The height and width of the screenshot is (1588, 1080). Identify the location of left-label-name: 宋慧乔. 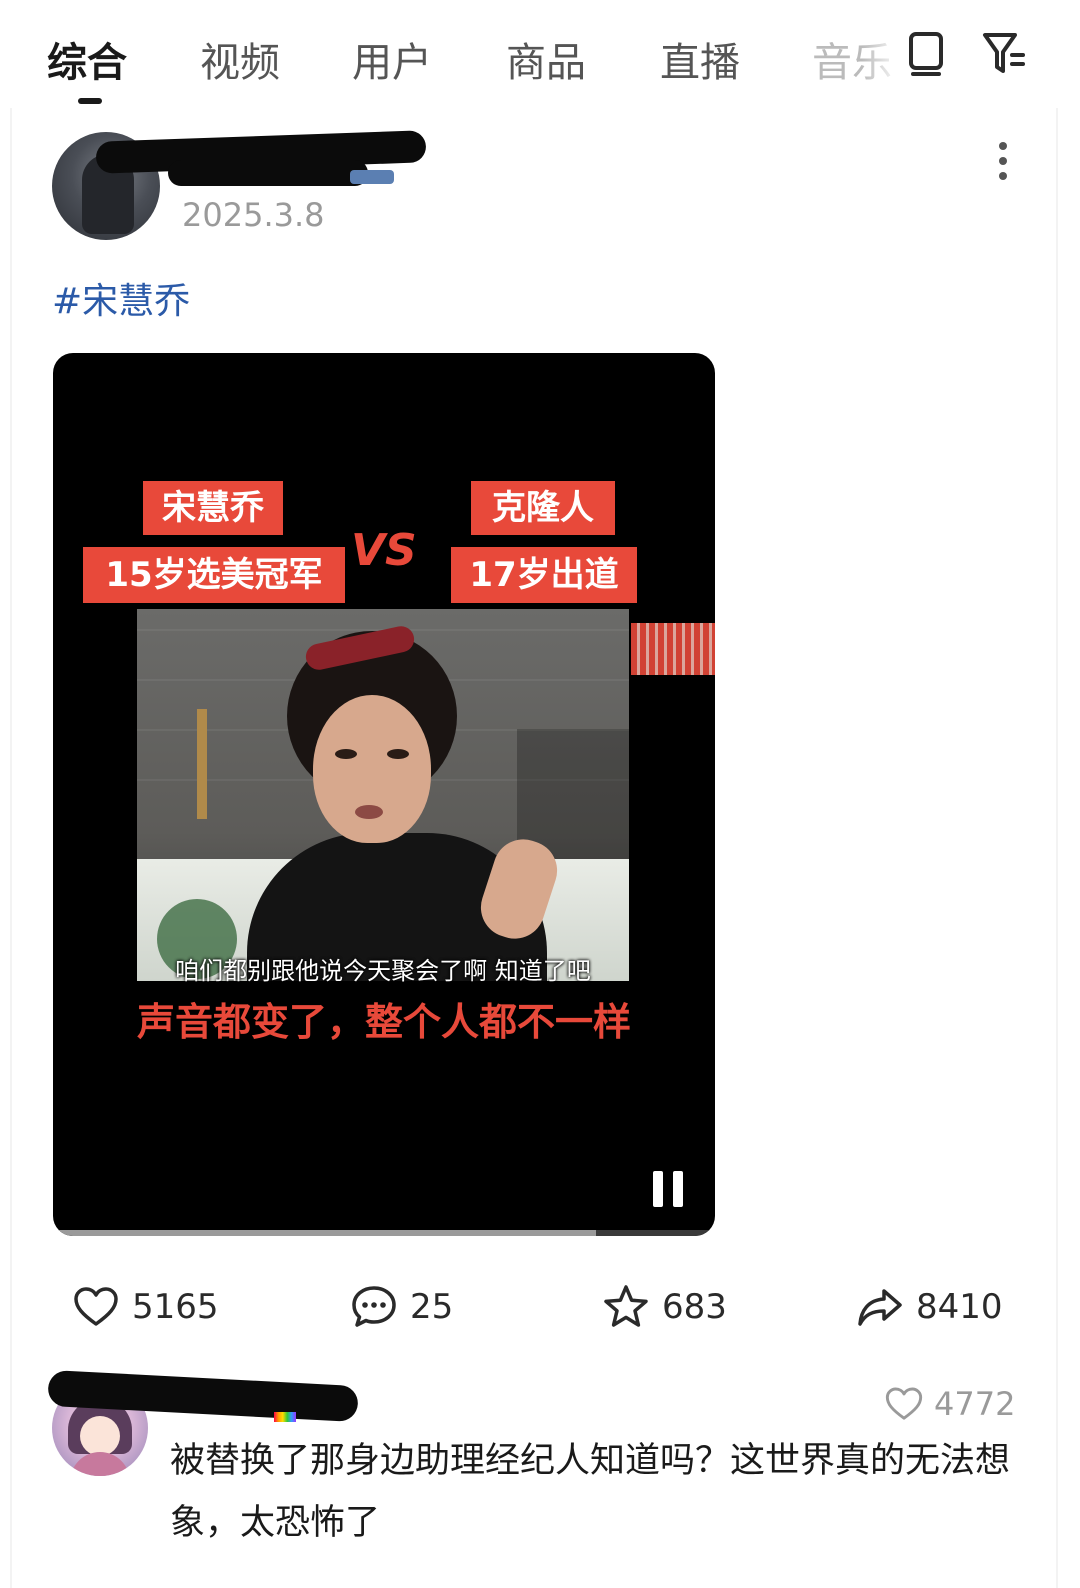
(213, 508).